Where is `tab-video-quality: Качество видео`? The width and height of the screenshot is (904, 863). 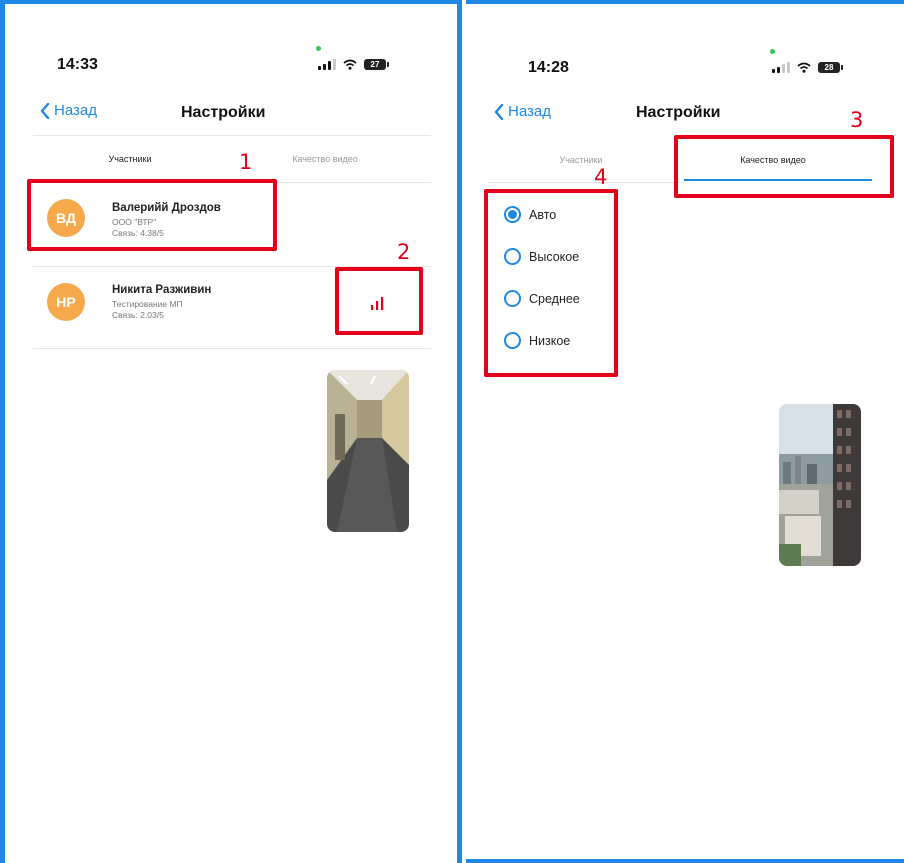 tab-video-quality: Качество видео is located at coordinates (325, 159).